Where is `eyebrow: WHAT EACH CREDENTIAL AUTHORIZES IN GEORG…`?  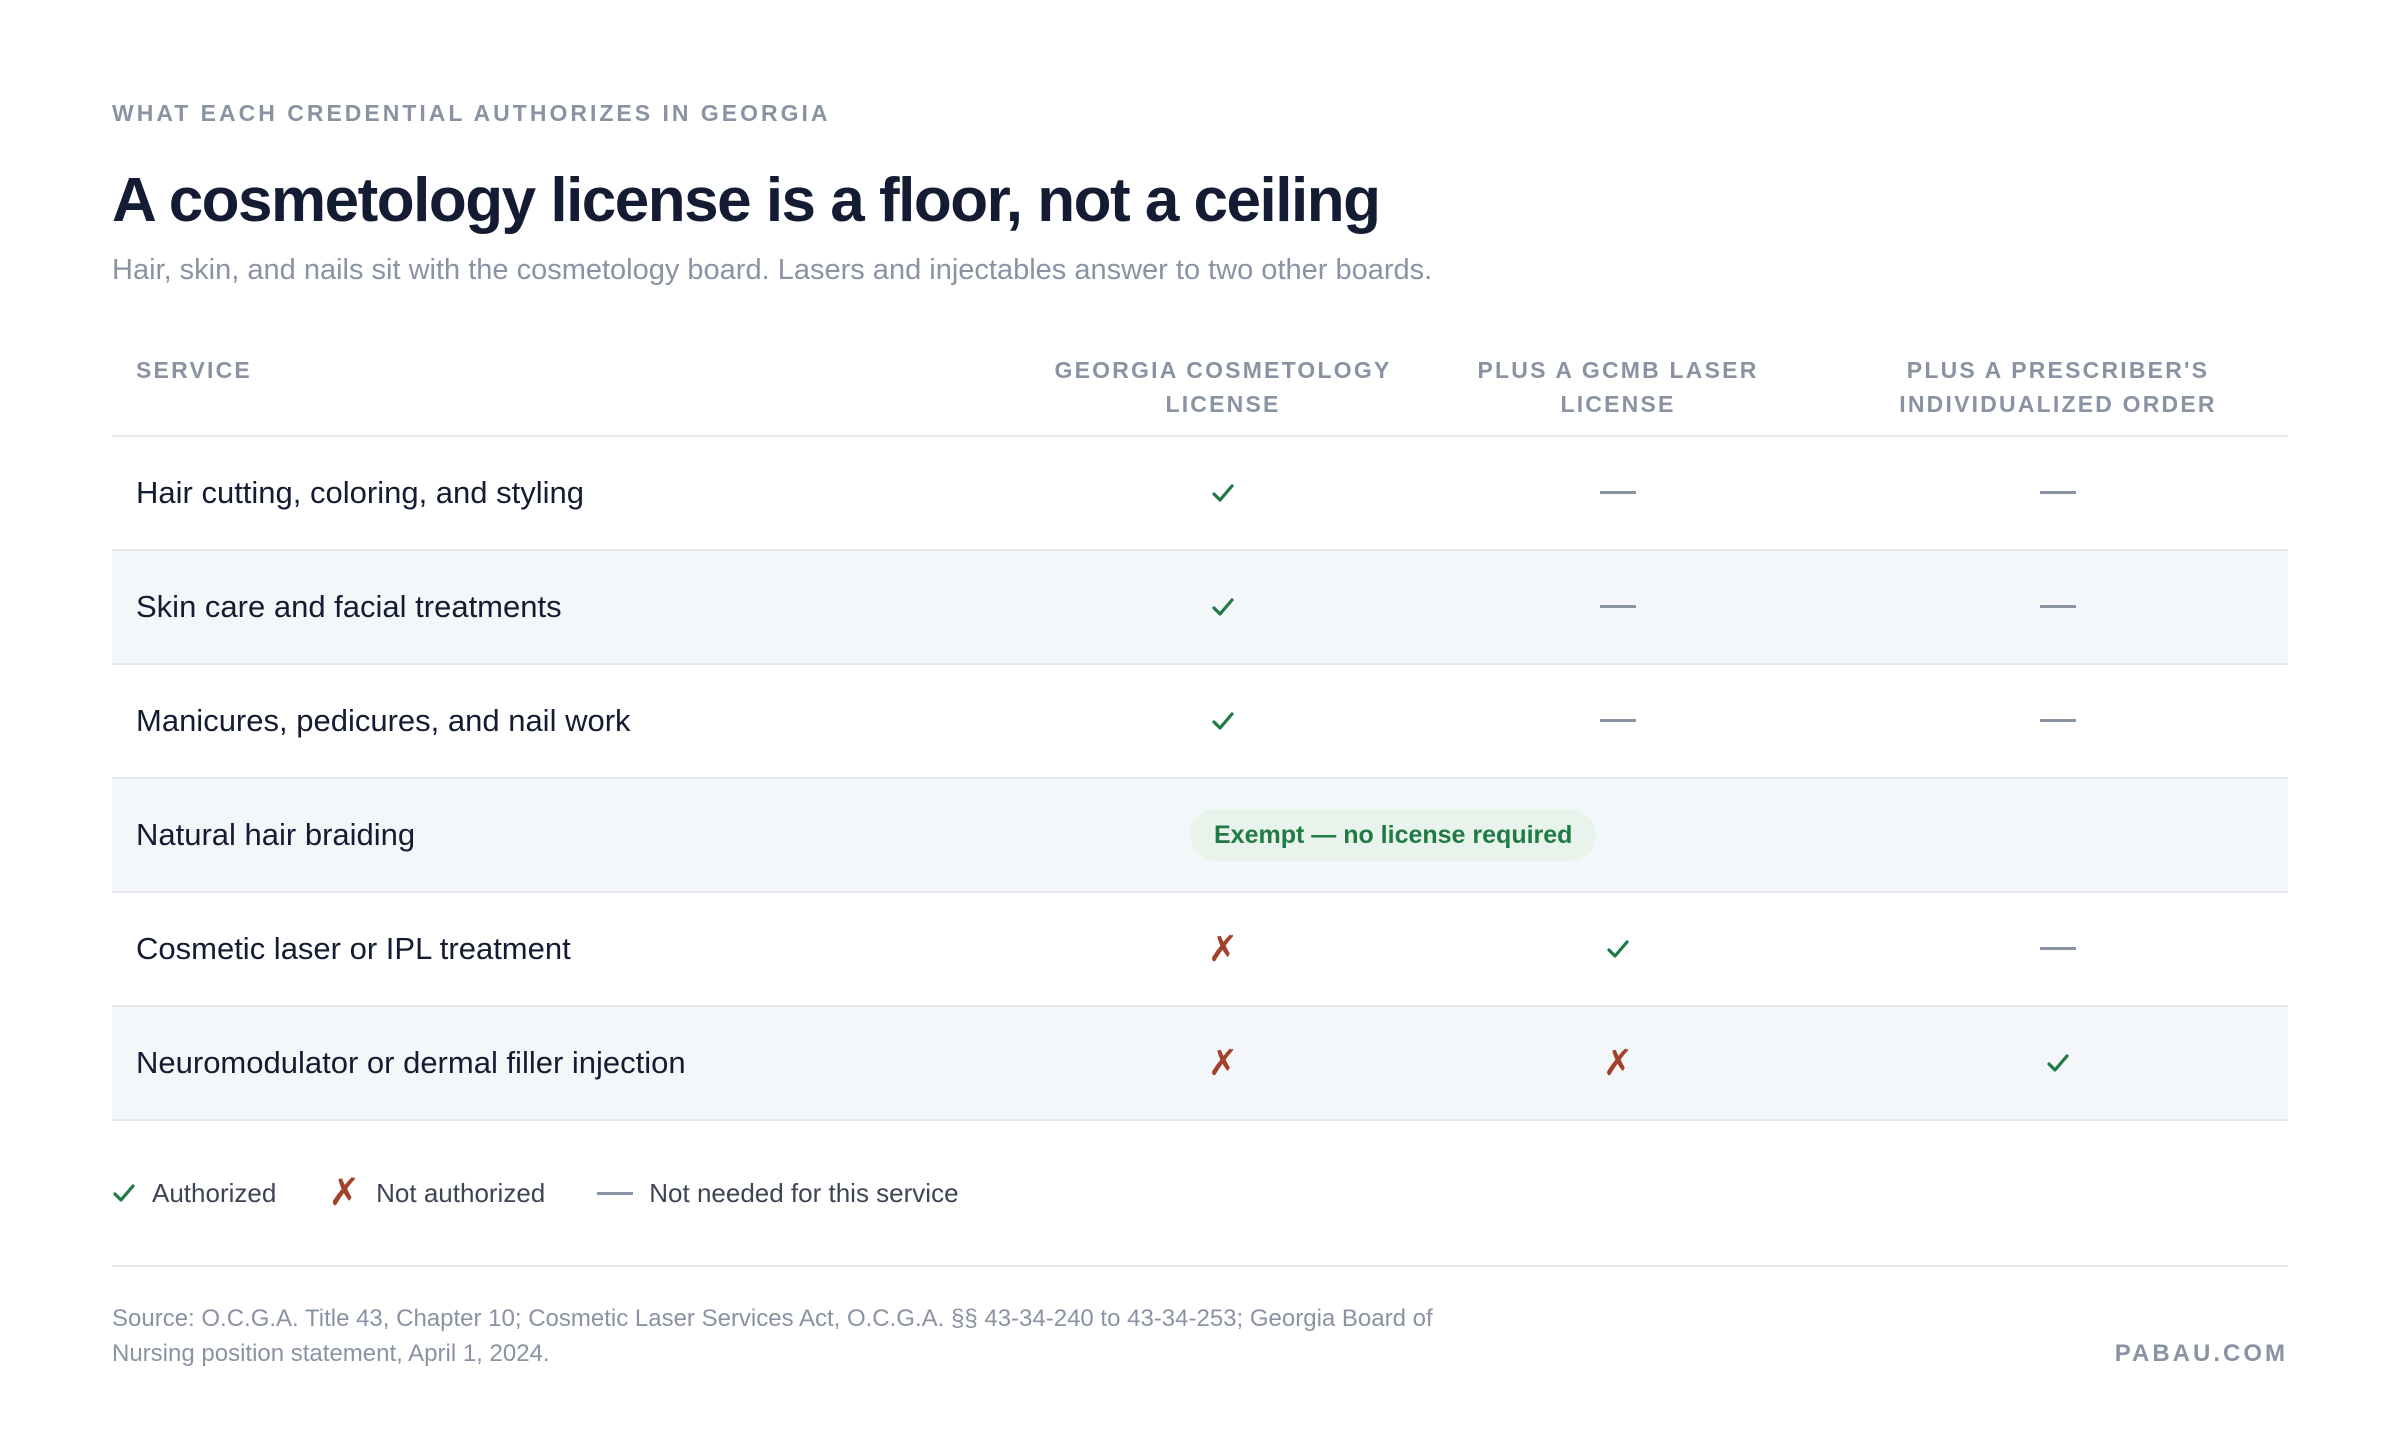 eyebrow: WHAT EACH CREDENTIAL AUTHORIZES IN GEORG… is located at coordinates (471, 113).